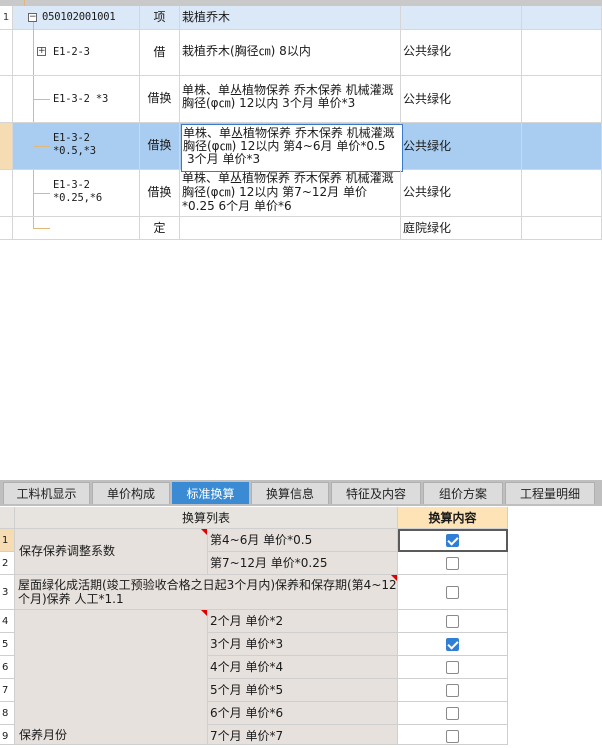 This screenshot has width=602, height=748. Describe the element at coordinates (206, 17) in the screenshot. I see `name-text: 栽植乔木` at that location.